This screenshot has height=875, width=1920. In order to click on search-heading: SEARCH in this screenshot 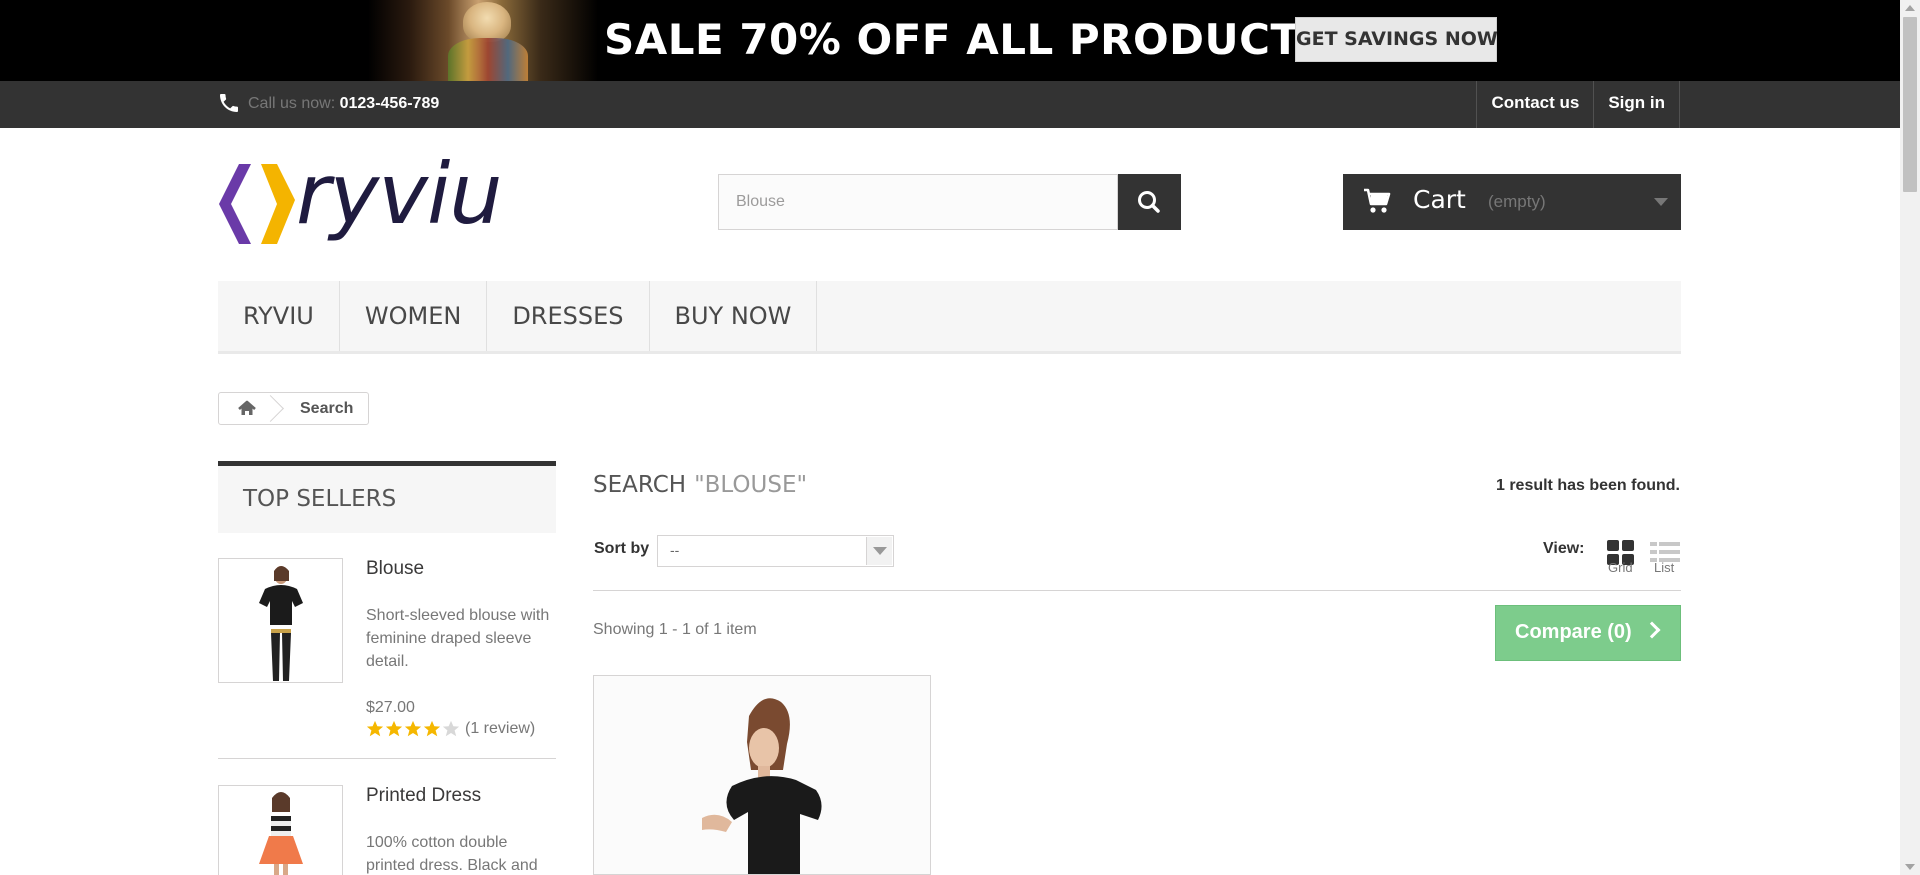, I will do `click(640, 485)`.